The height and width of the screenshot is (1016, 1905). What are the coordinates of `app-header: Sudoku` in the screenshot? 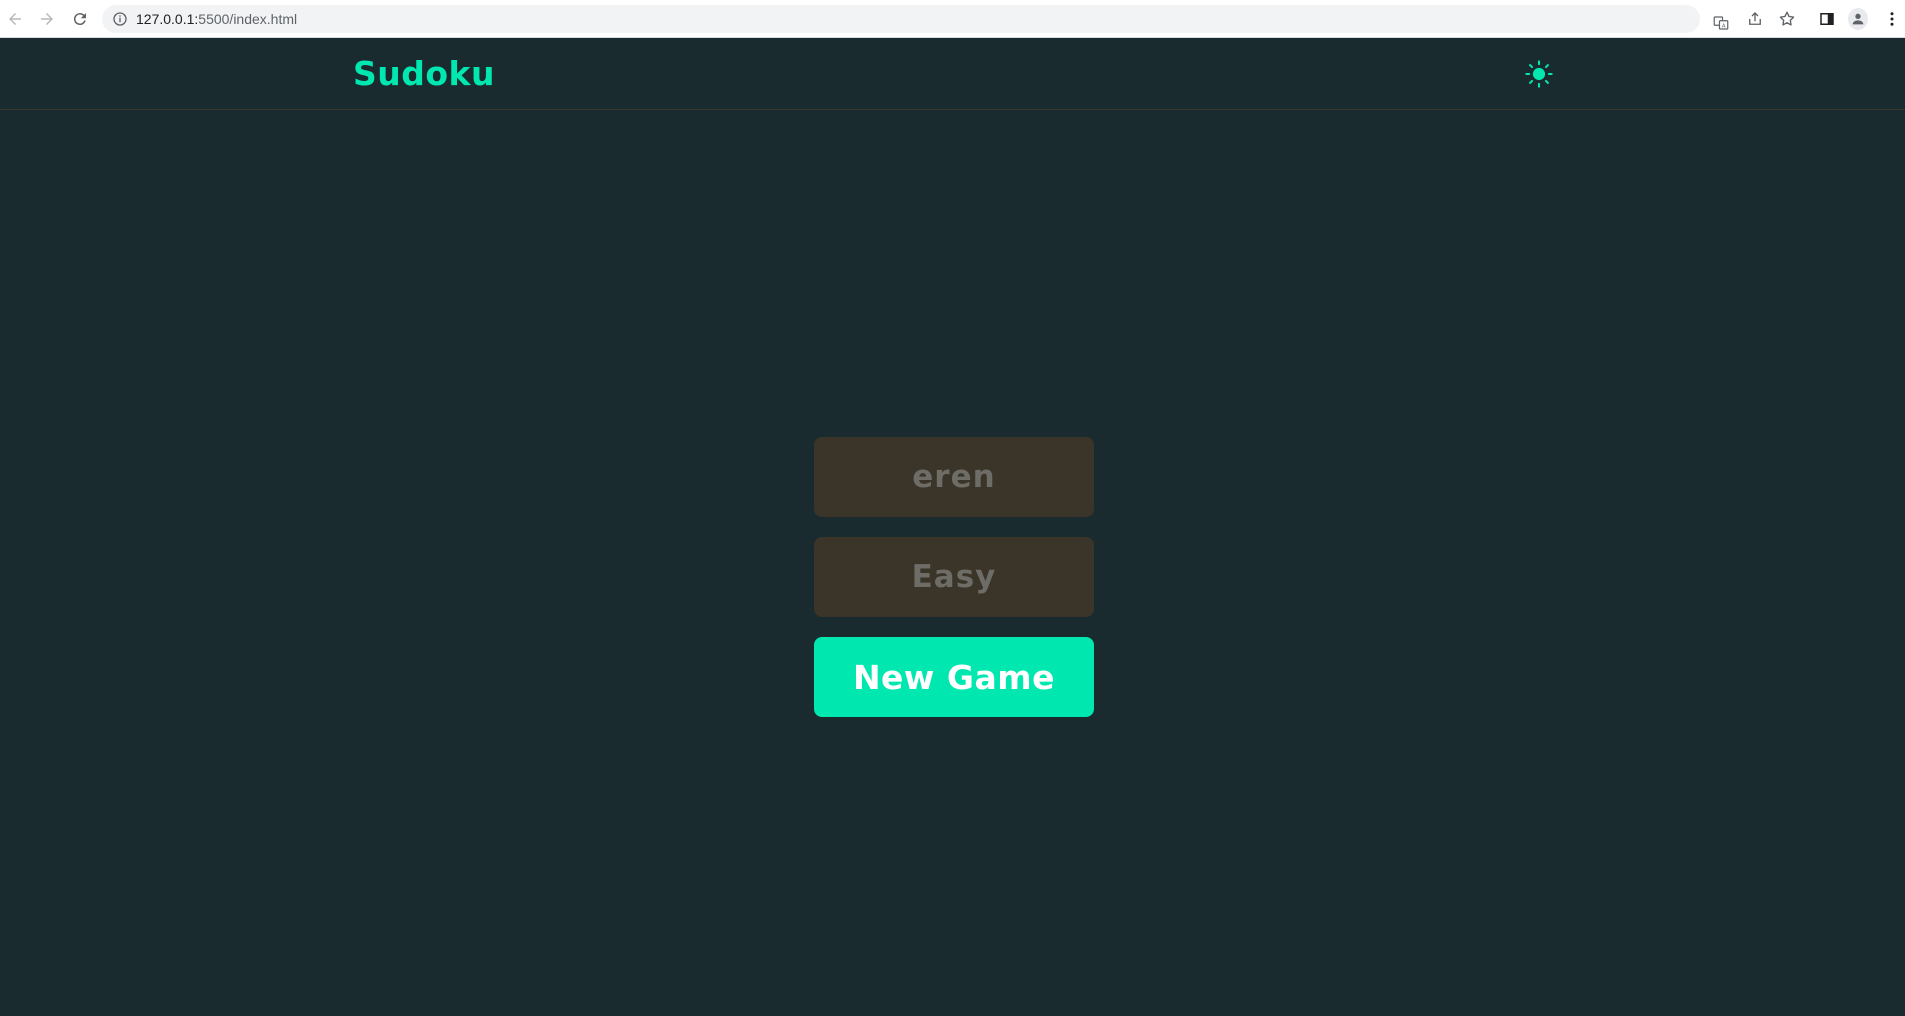 It's located at (952, 74).